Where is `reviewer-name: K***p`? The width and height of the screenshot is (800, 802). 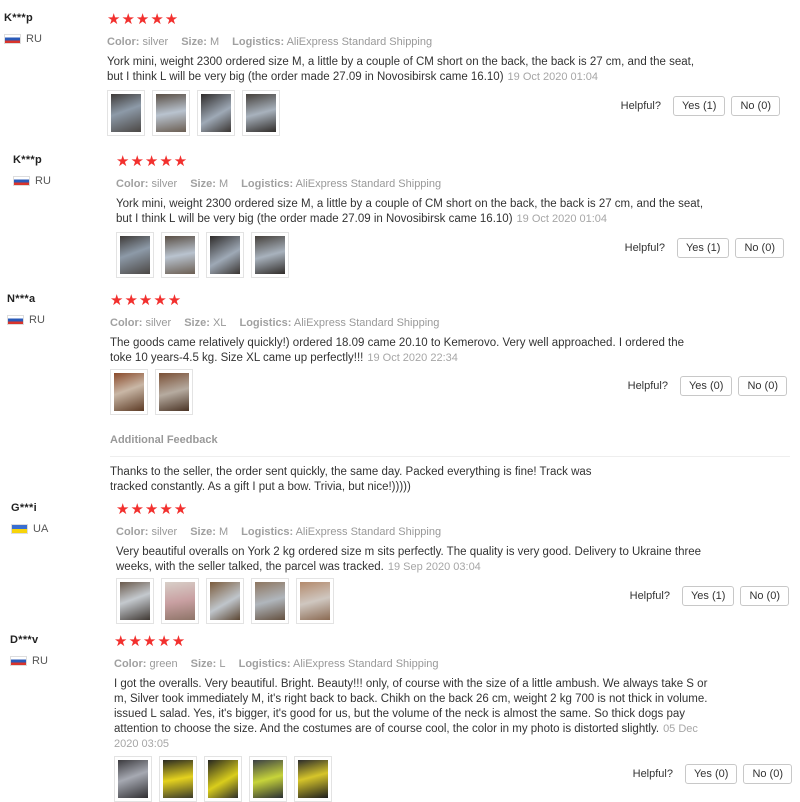
reviewer-name: K***p is located at coordinates (28, 160).